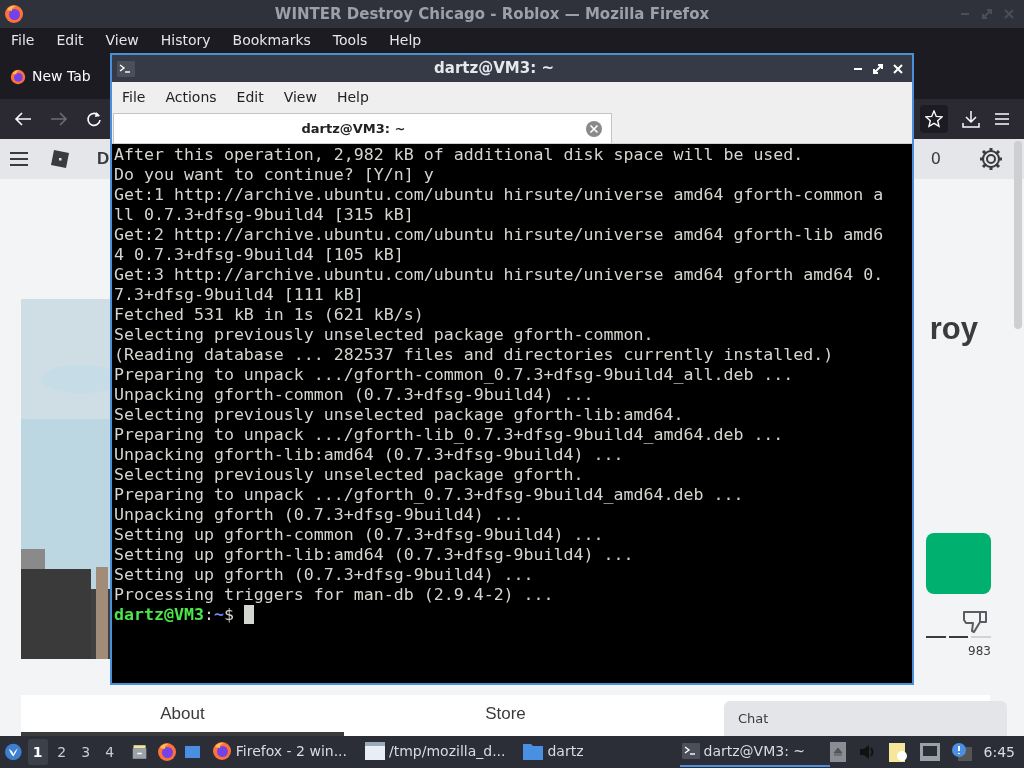  What do you see at coordinates (271, 41) in the screenshot?
I see `menu-item: Bookmarks` at bounding box center [271, 41].